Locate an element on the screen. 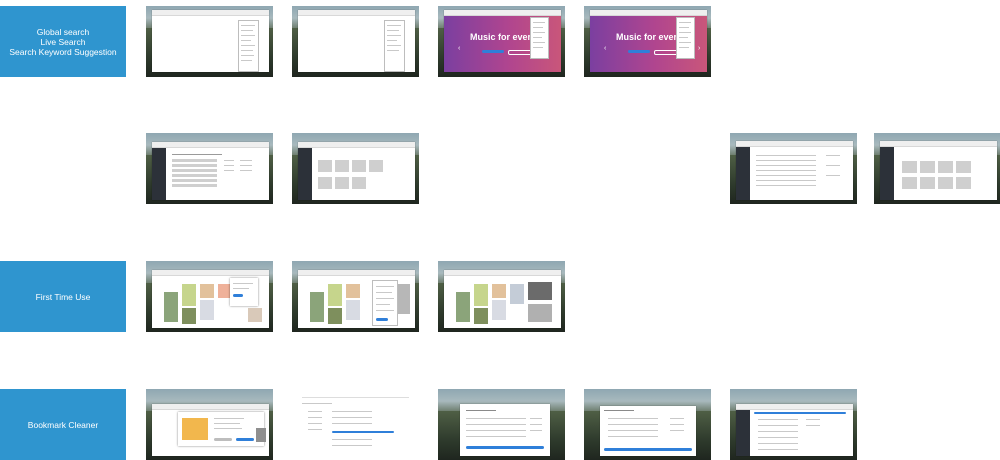 This screenshot has height=460, width=1000. screenshot-thumbnail: Music for everyo ‹ › is located at coordinates (647, 41).